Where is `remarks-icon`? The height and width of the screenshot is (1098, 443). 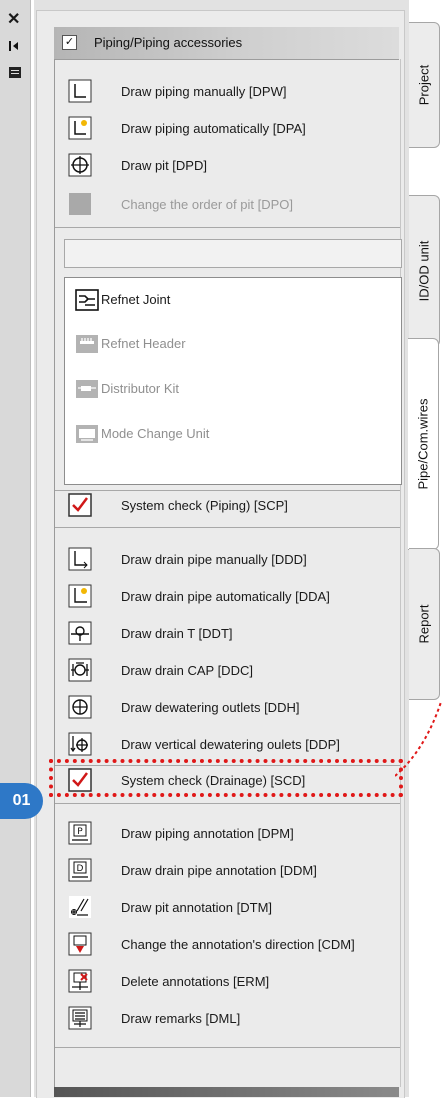
remarks-icon is located at coordinates (80, 1018).